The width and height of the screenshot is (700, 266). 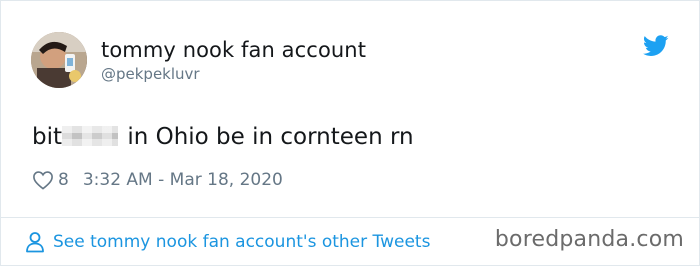 I want to click on avatar, so click(x=59, y=60).